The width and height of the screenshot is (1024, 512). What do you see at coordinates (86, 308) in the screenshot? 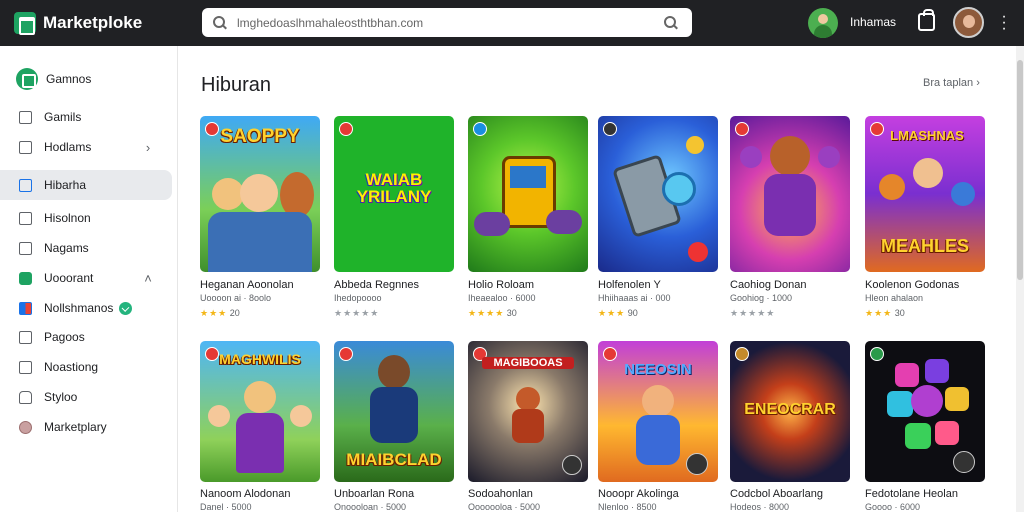
I see `sidebar-item-nollshmanos: Nollshmanos` at bounding box center [86, 308].